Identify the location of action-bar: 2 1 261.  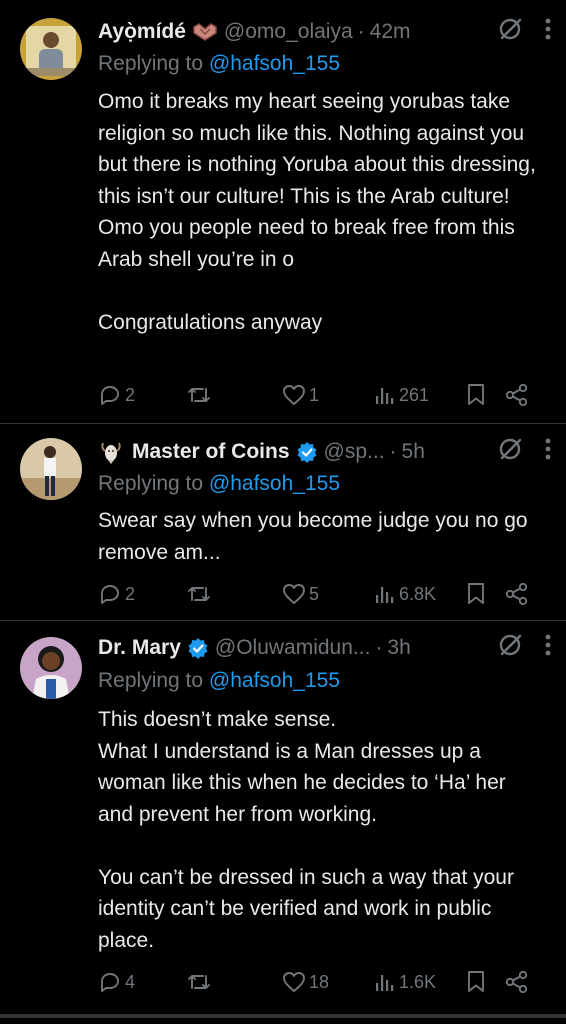
(322, 395).